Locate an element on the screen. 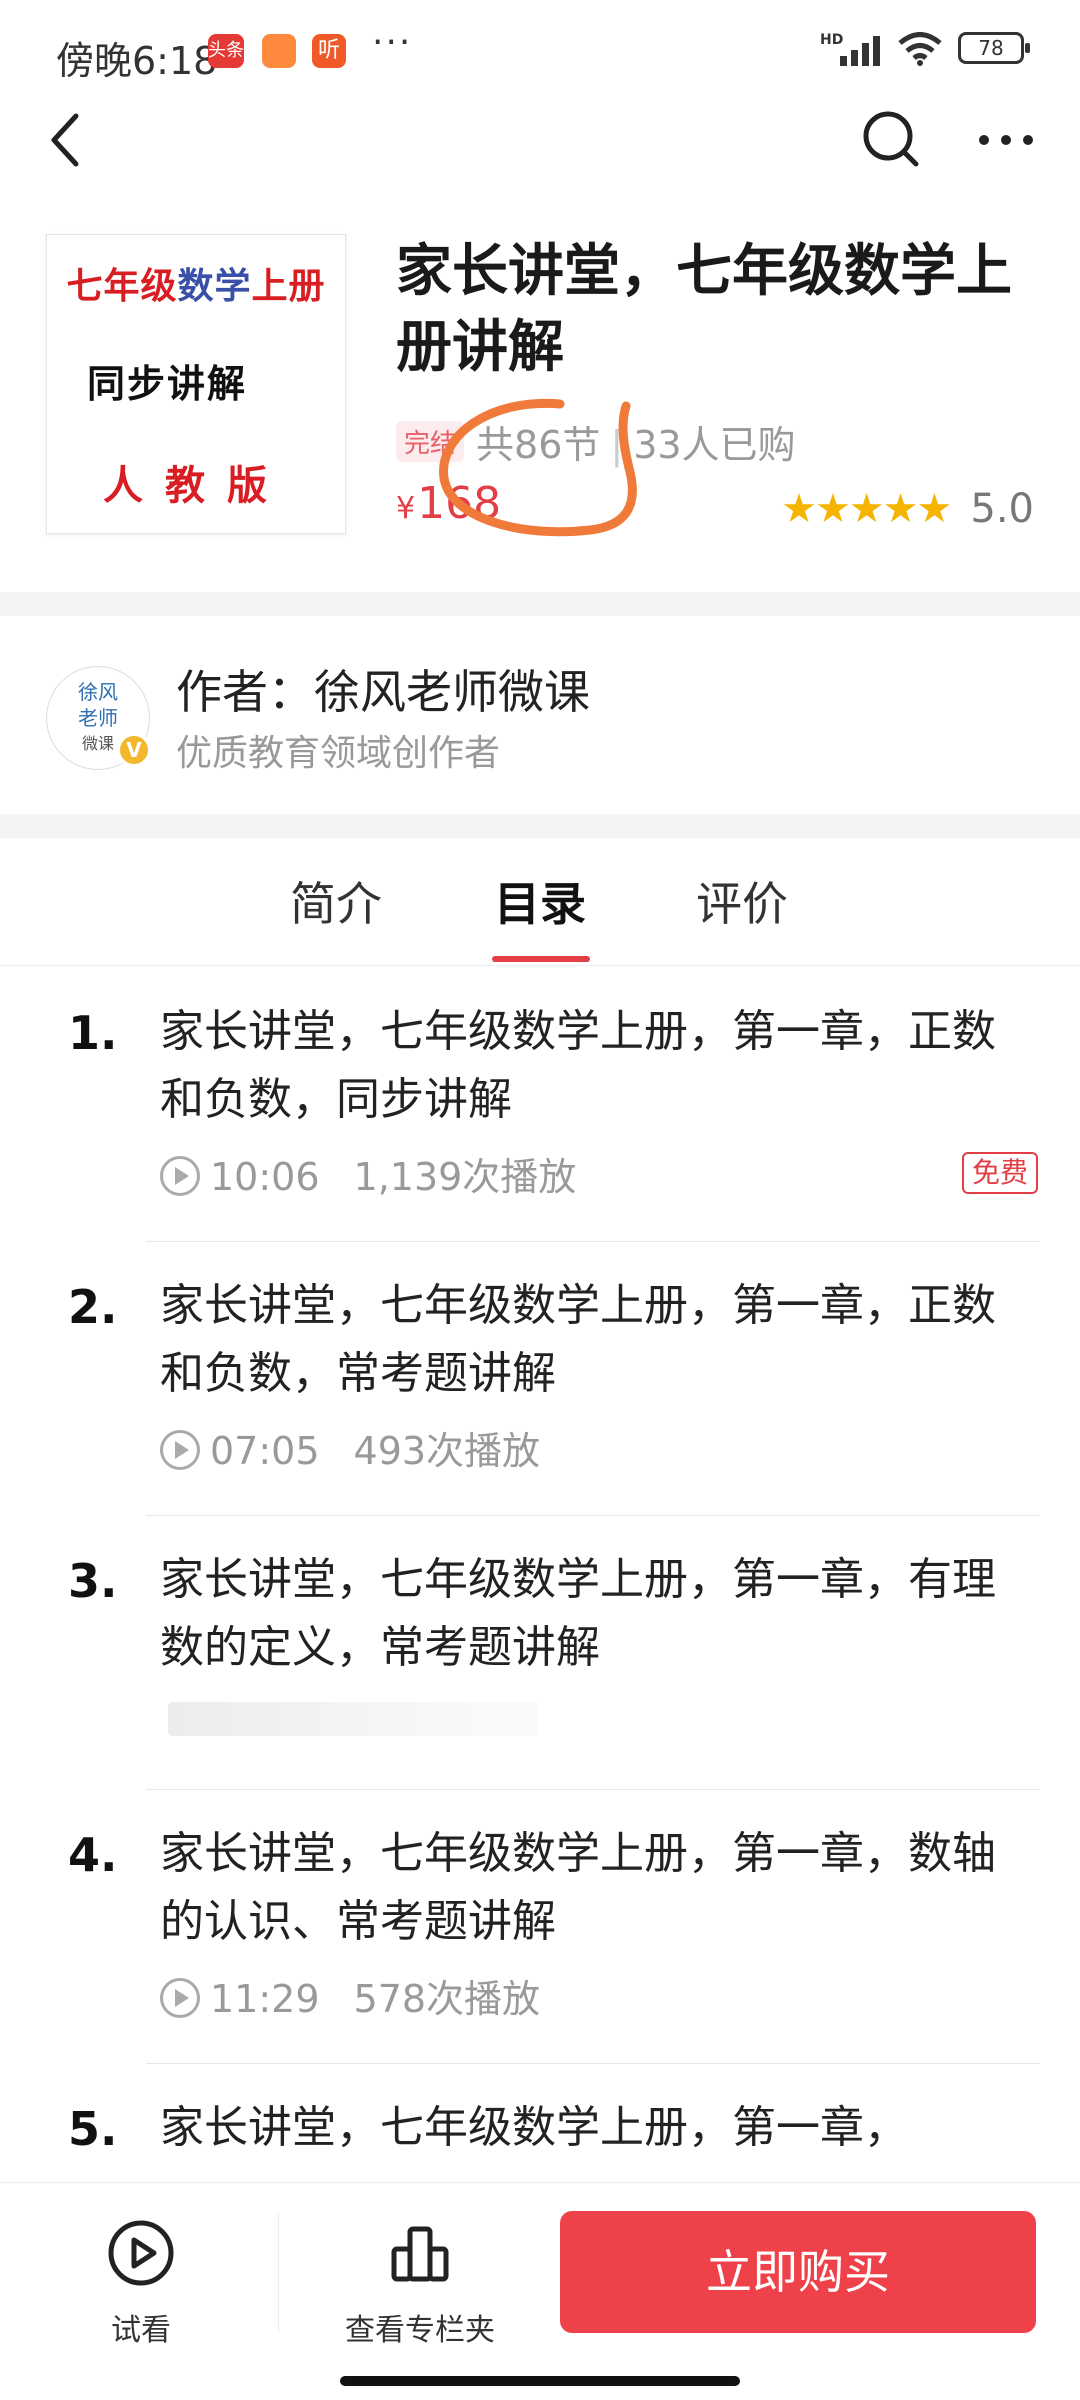 Image resolution: width=1080 pixels, height=2400 pixels. cover-edition: 人教版 is located at coordinates (196, 485).